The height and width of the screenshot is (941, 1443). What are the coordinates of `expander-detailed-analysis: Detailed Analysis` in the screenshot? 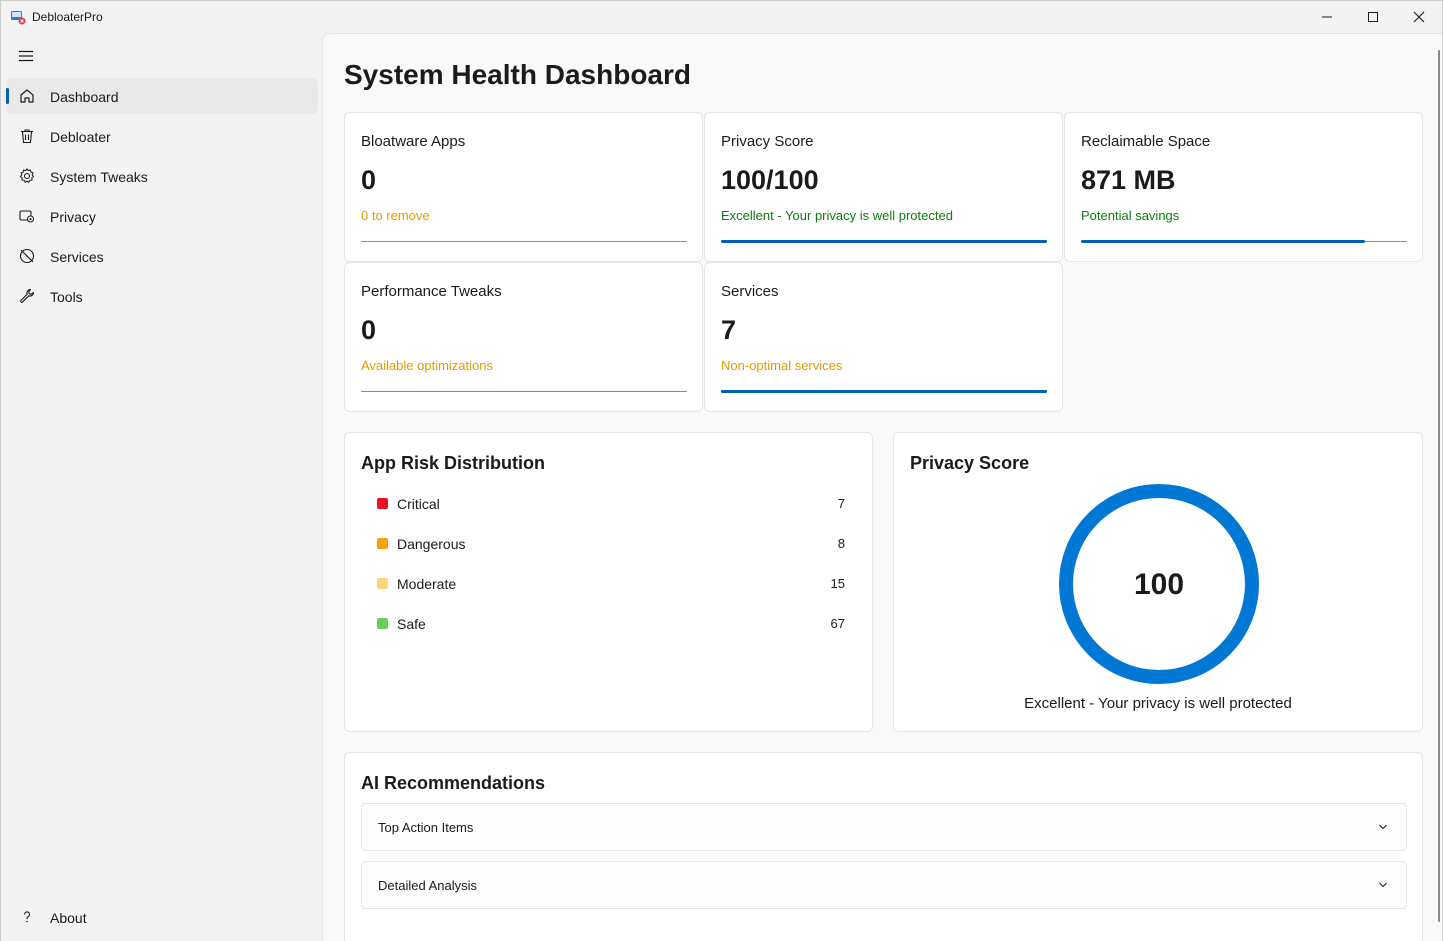 It's located at (884, 885).